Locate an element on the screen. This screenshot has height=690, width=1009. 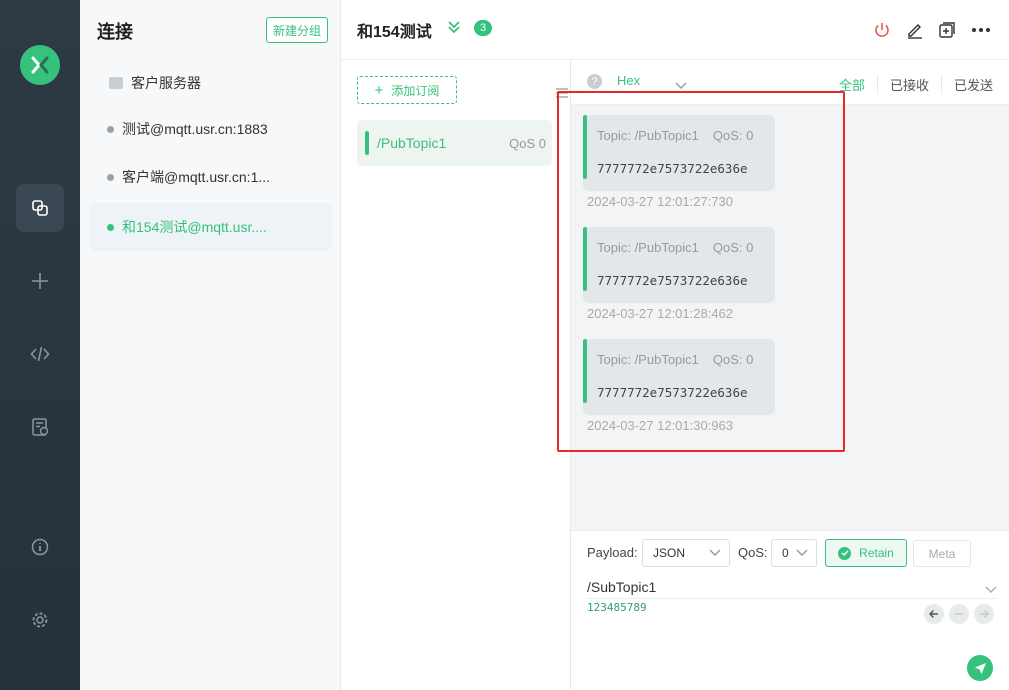
arrow-left-icon is located at coordinates (933, 614).